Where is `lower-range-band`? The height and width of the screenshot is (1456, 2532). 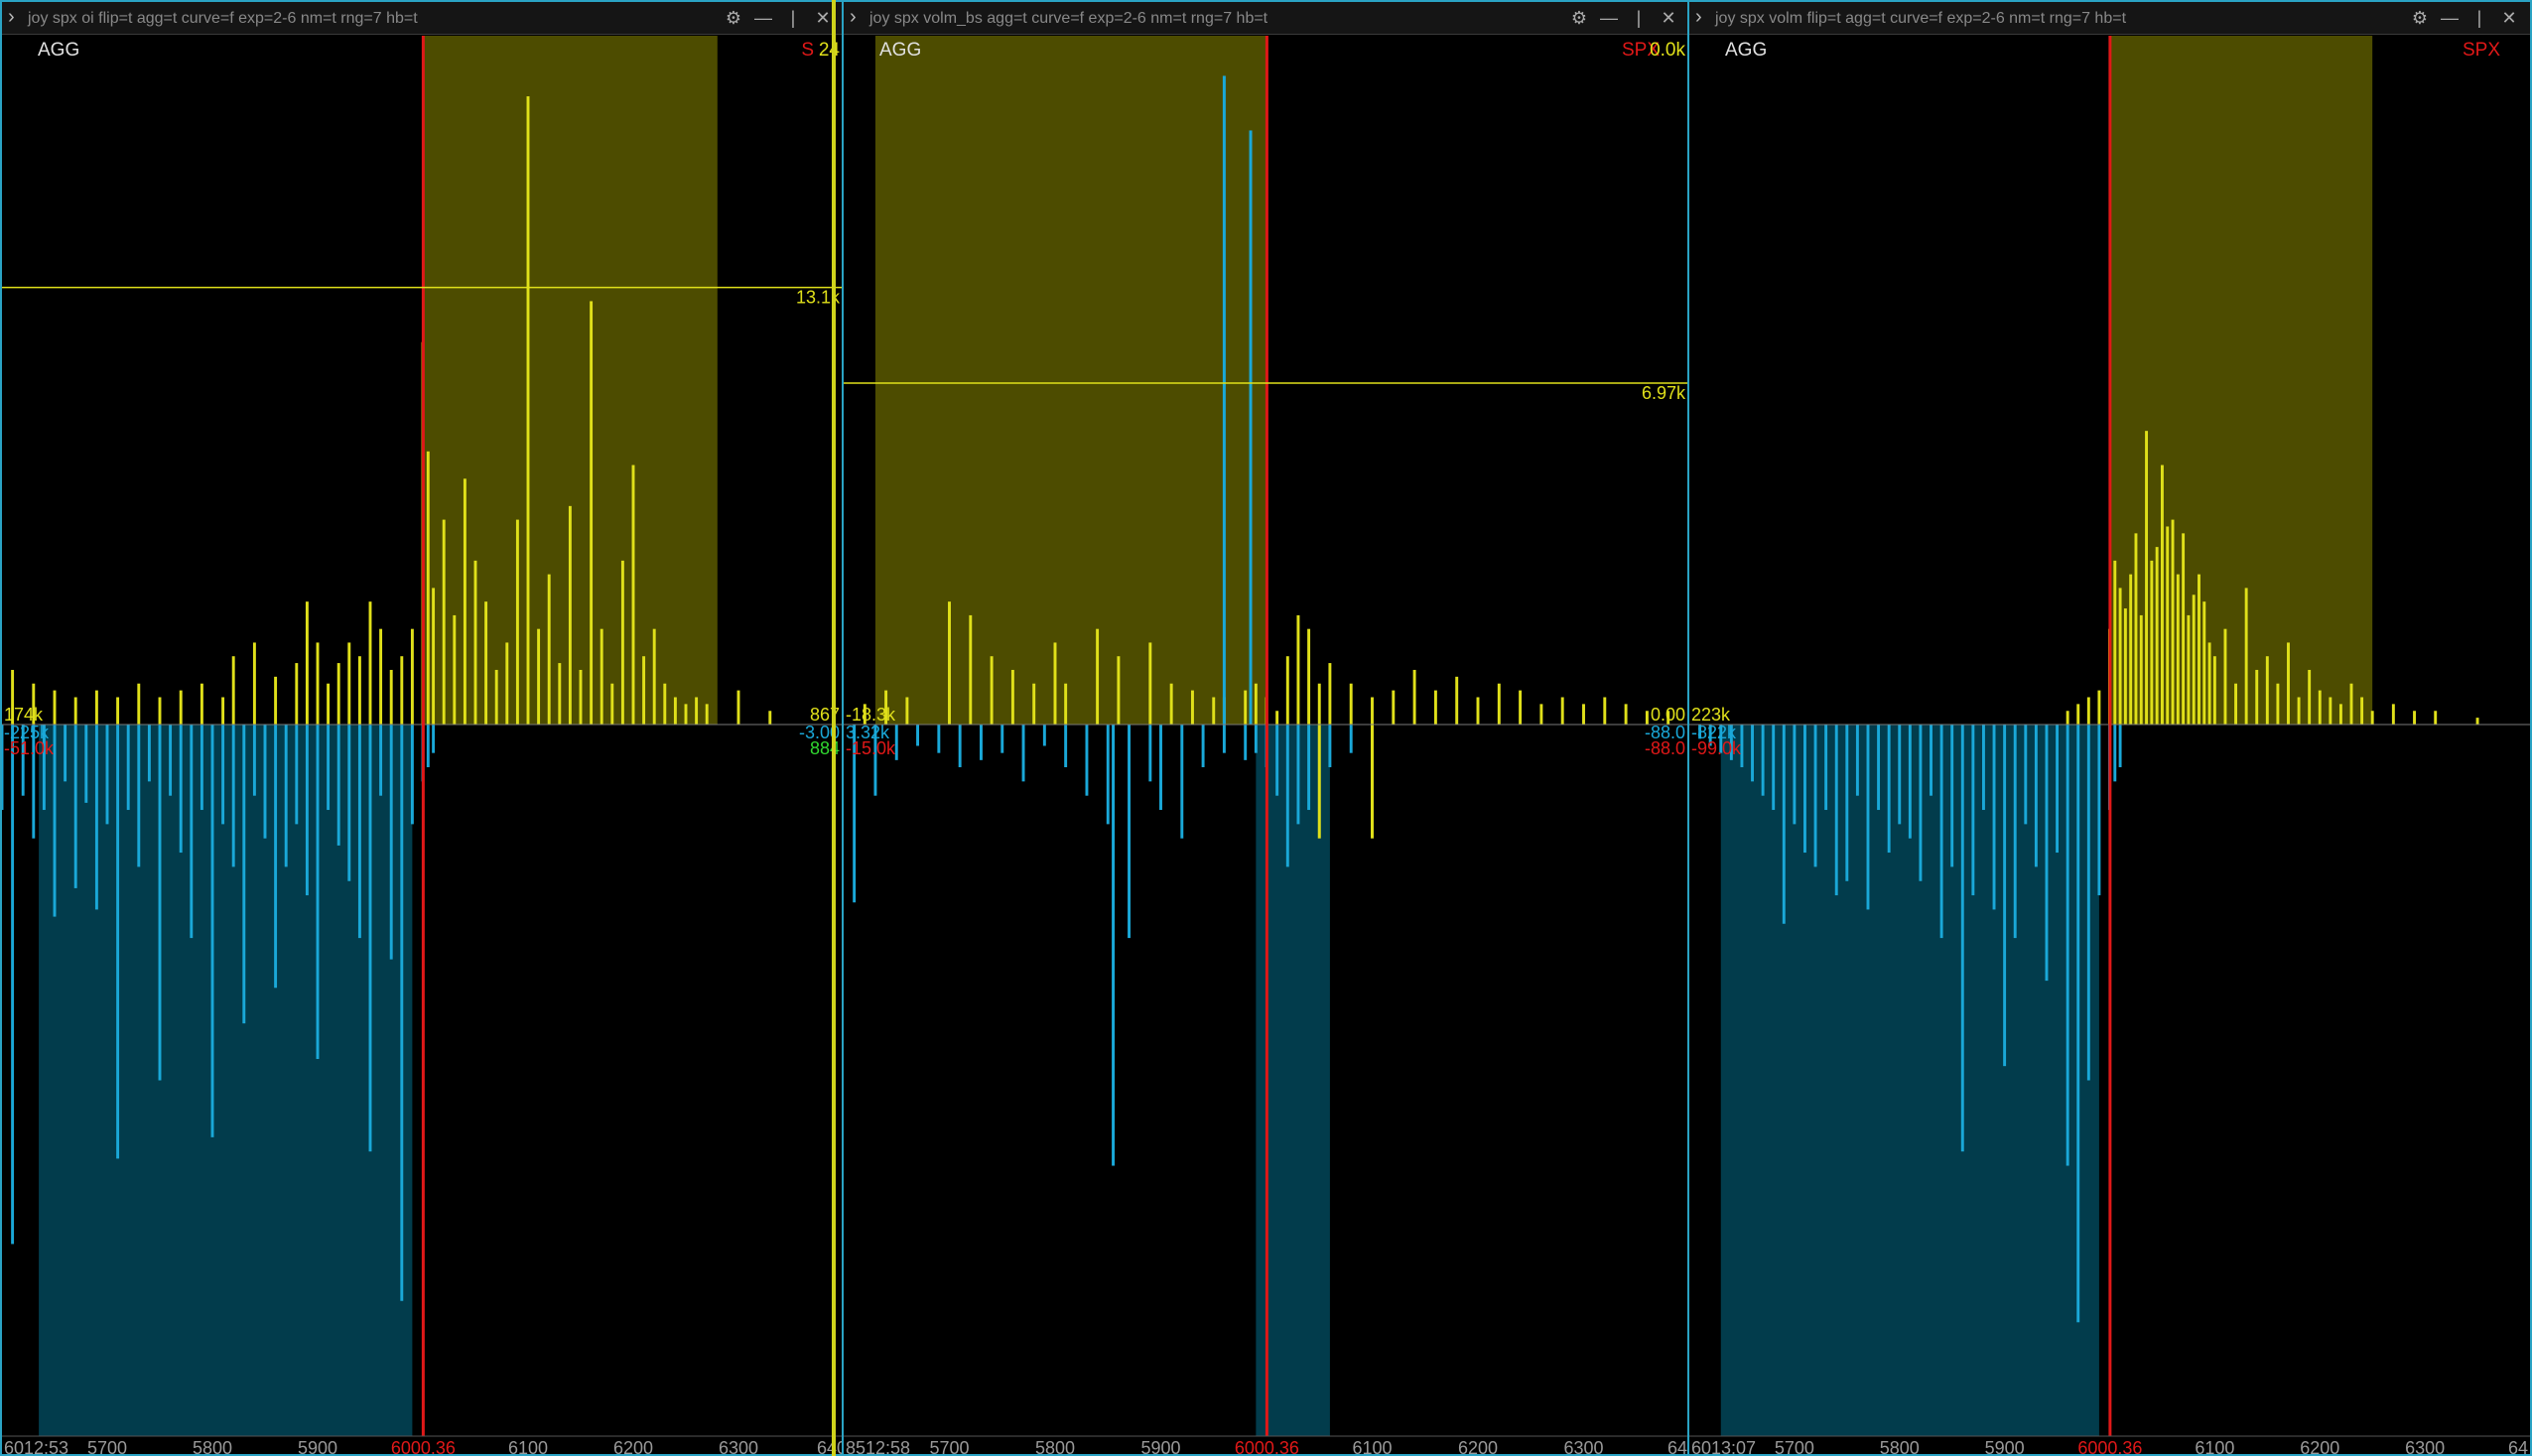
lower-range-band is located at coordinates (226, 1080).